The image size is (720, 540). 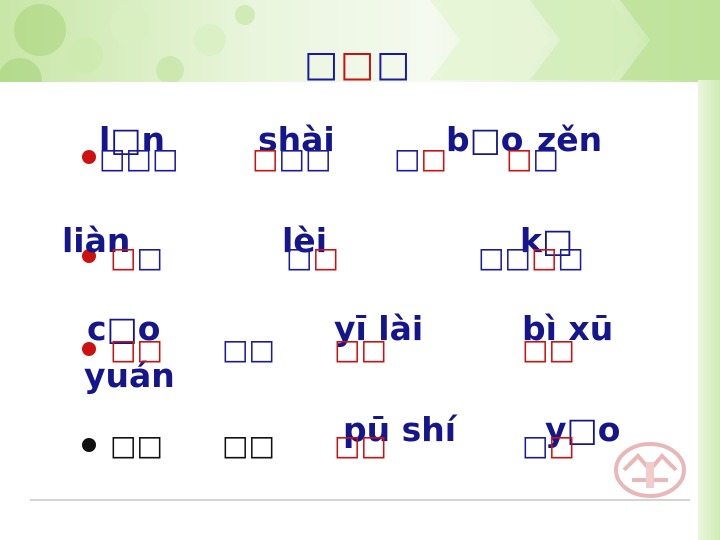 What do you see at coordinates (360, 500) in the screenshot?
I see `footer-divider` at bounding box center [360, 500].